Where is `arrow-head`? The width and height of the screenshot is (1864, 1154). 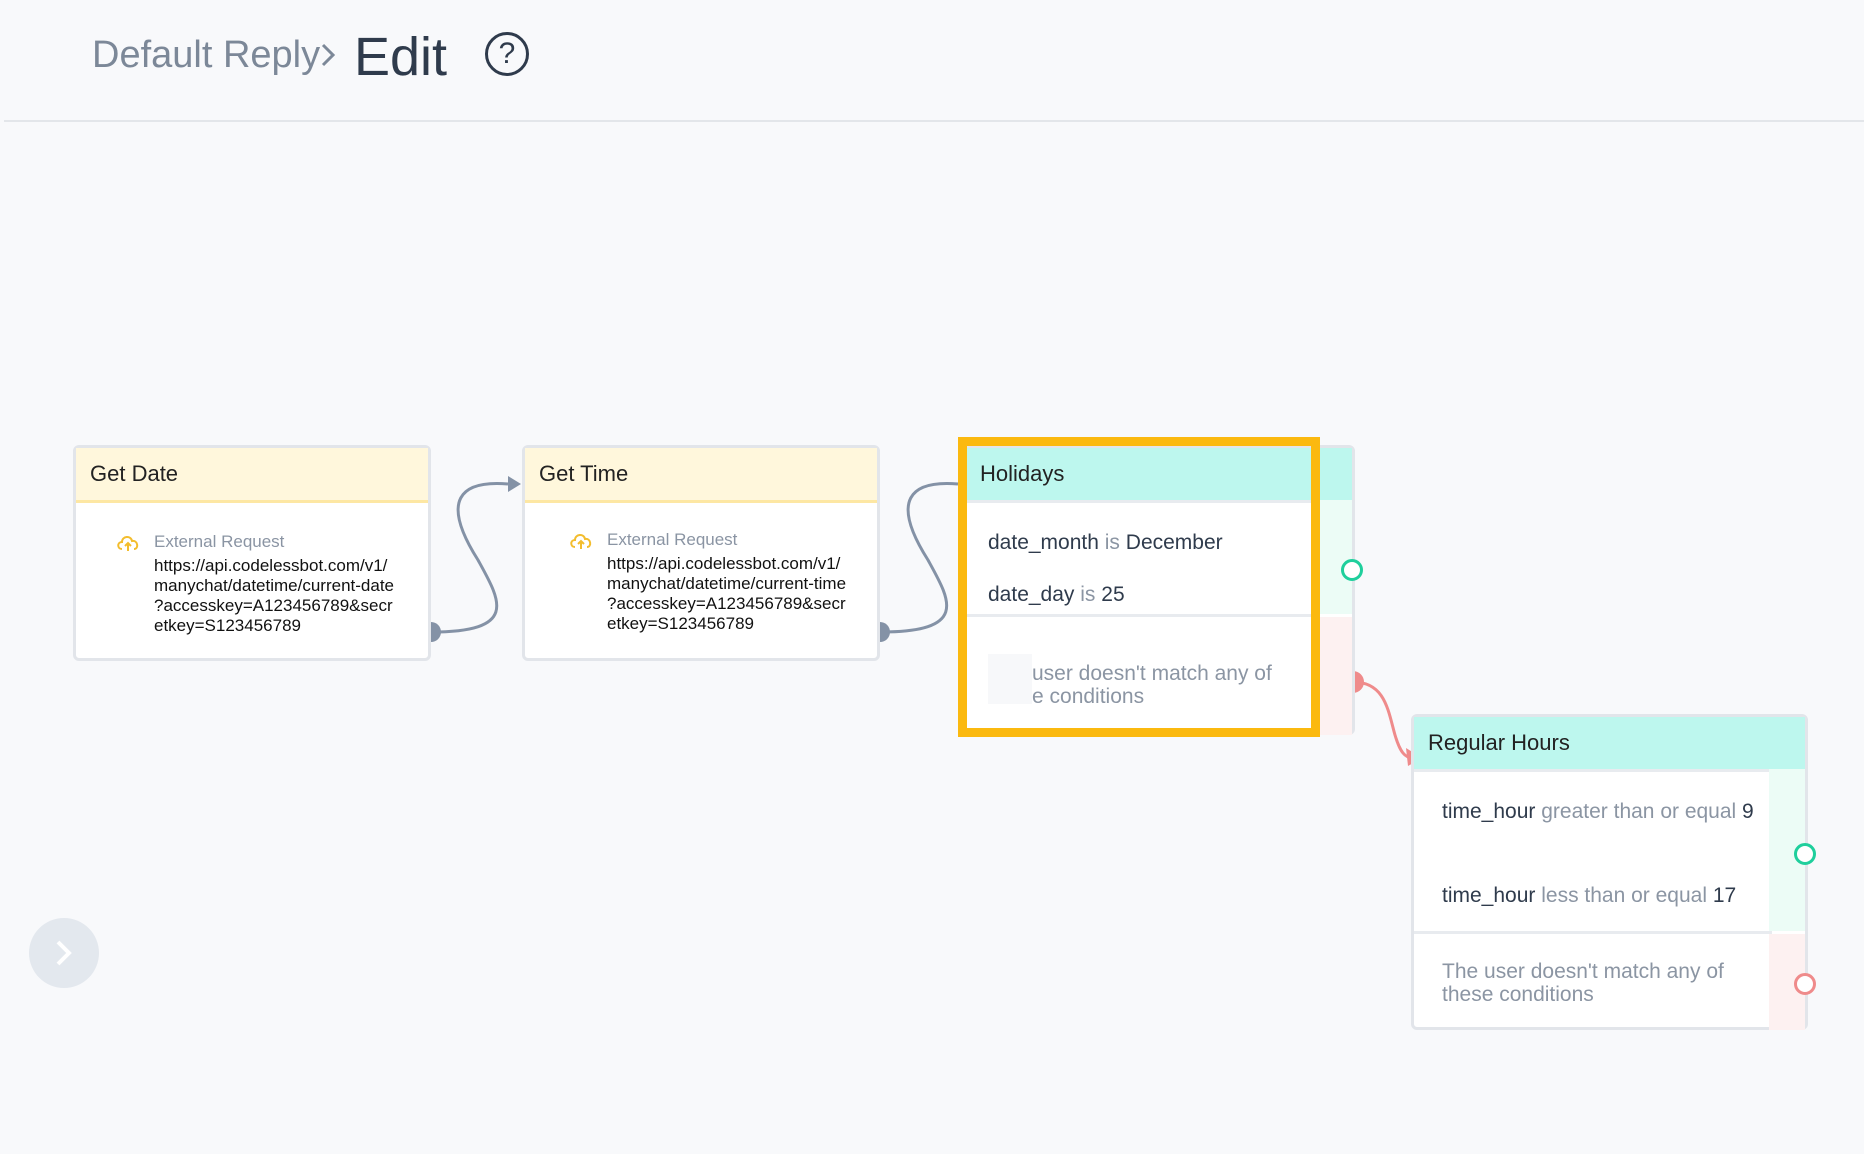
arrow-head is located at coordinates (514, 484).